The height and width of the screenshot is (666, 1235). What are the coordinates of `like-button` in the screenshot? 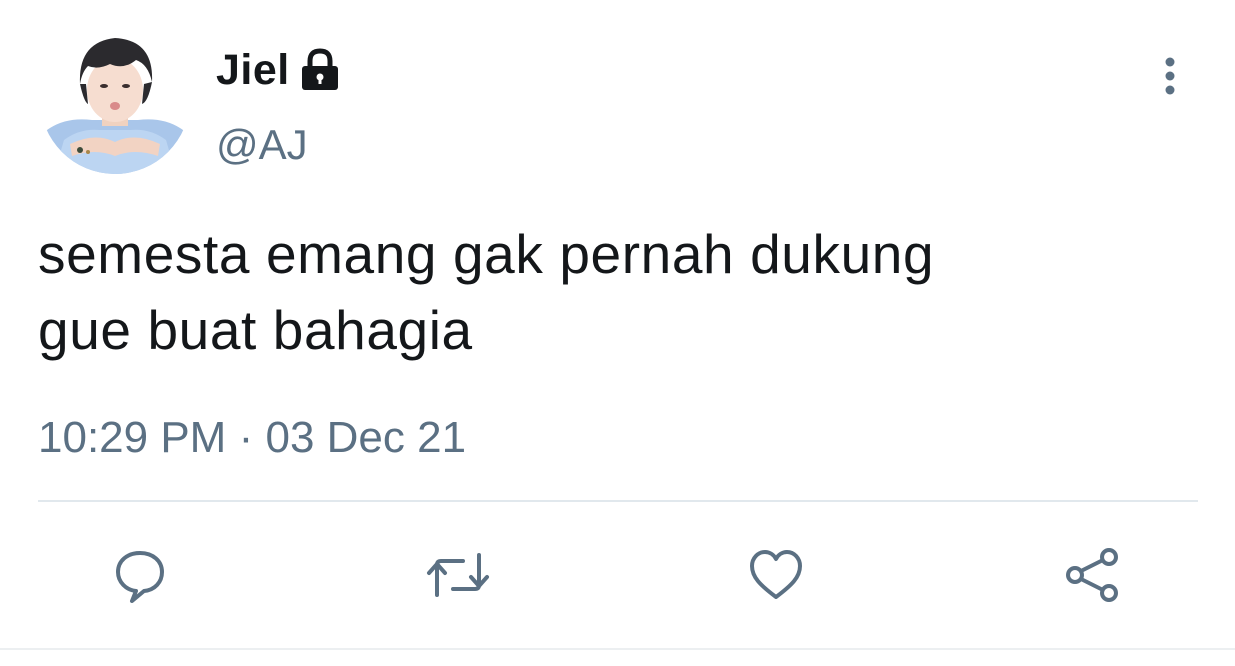 It's located at (776, 575).